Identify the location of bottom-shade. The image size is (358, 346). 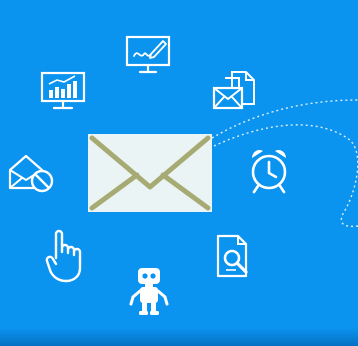
(179, 337).